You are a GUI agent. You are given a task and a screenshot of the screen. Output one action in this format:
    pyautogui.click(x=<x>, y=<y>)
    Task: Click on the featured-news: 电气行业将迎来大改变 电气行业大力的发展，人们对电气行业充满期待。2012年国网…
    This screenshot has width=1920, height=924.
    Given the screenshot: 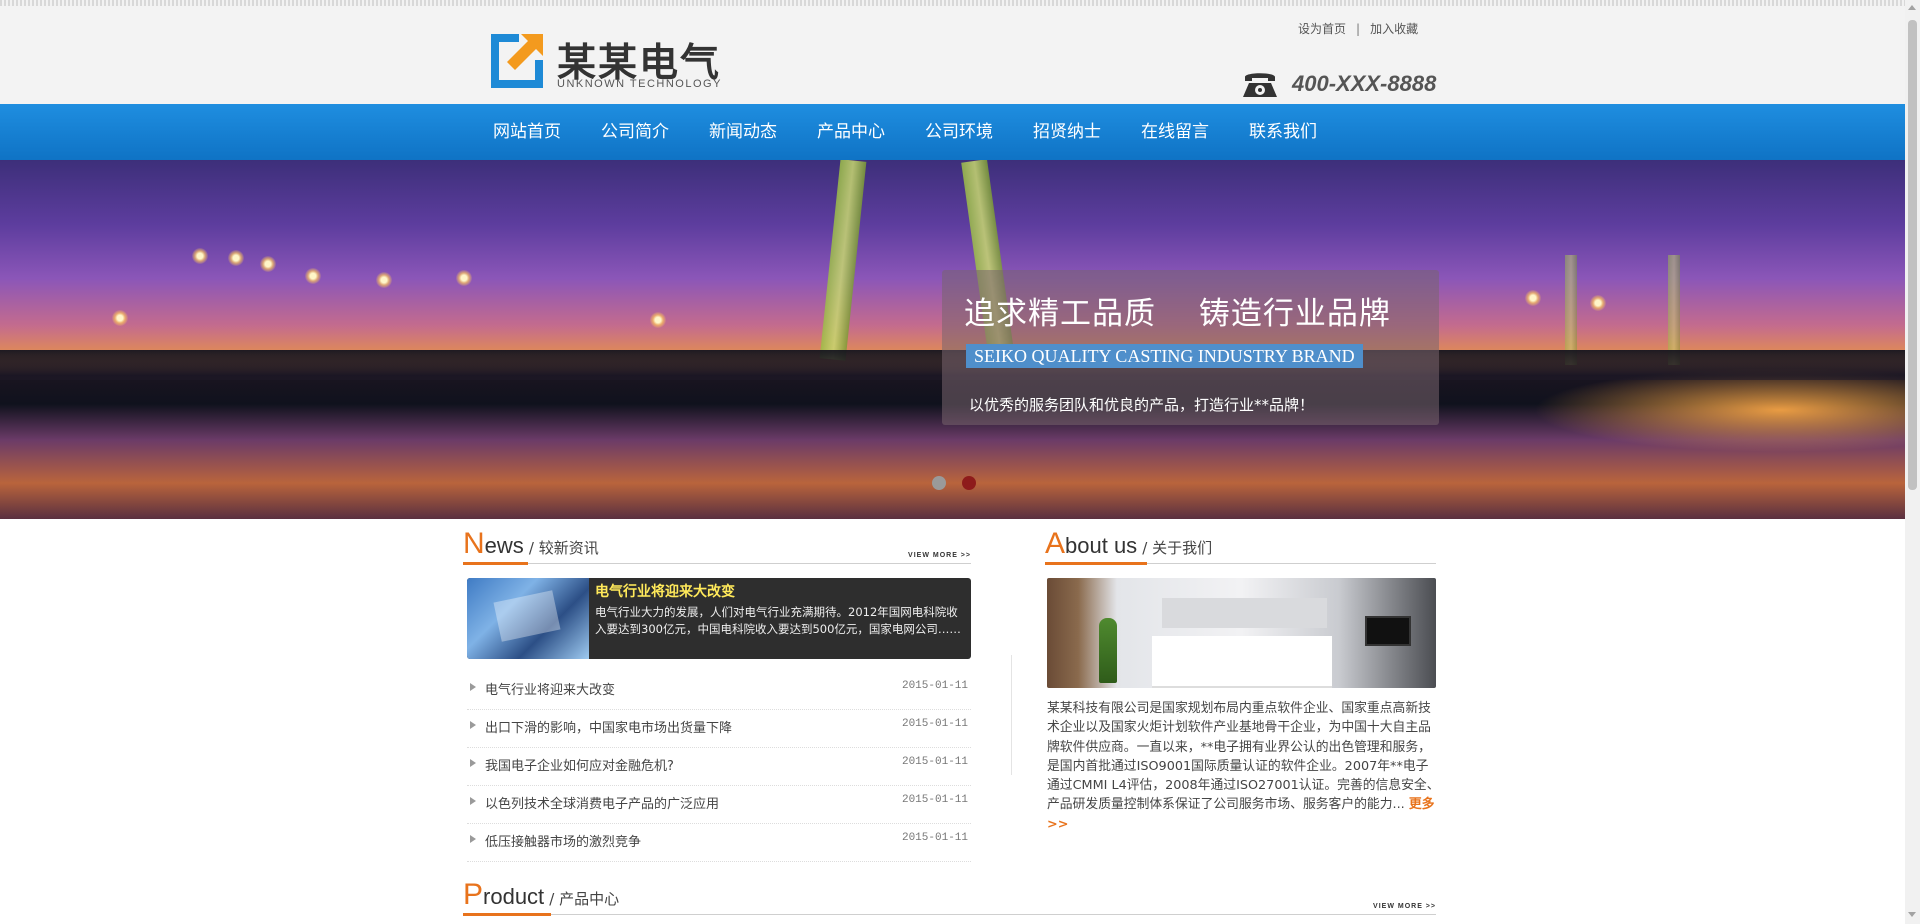 What is the action you would take?
    pyautogui.click(x=719, y=618)
    